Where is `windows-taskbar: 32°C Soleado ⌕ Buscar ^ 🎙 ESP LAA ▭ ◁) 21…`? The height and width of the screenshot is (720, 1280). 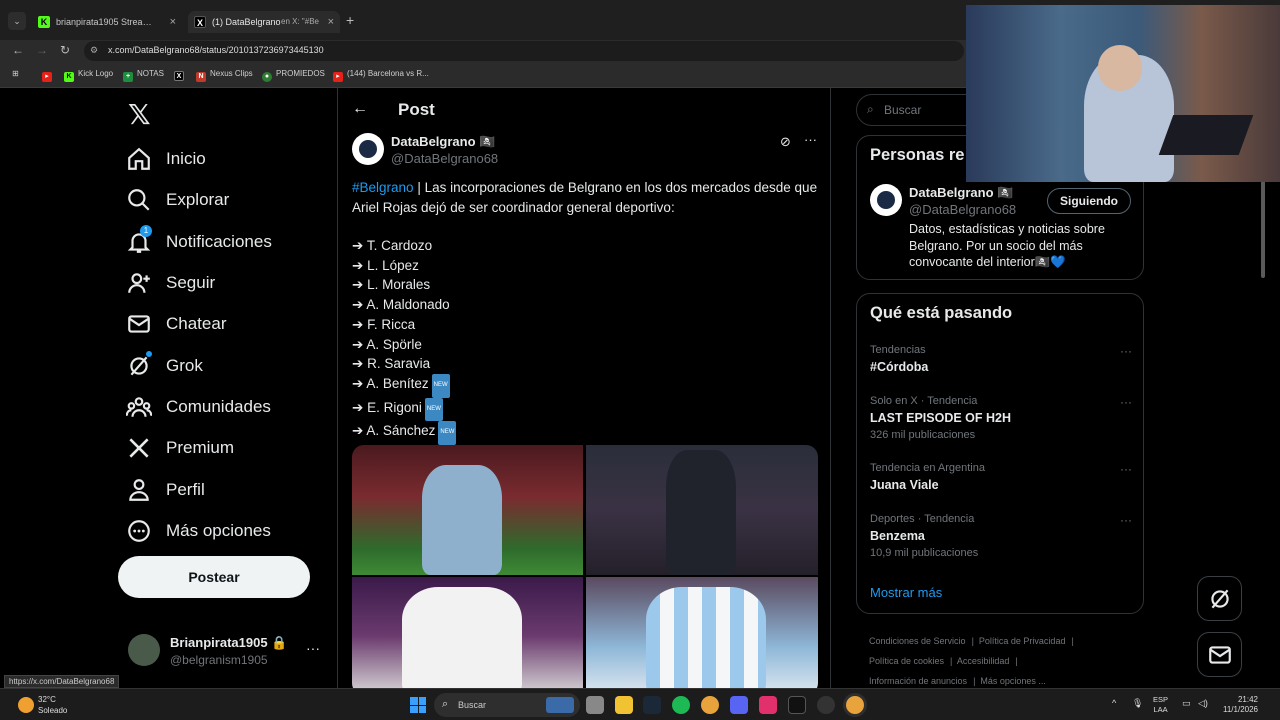
windows-taskbar: 32°C Soleado ⌕ Buscar ^ 🎙 ESP LAA ▭ ◁) 21… is located at coordinates (640, 704).